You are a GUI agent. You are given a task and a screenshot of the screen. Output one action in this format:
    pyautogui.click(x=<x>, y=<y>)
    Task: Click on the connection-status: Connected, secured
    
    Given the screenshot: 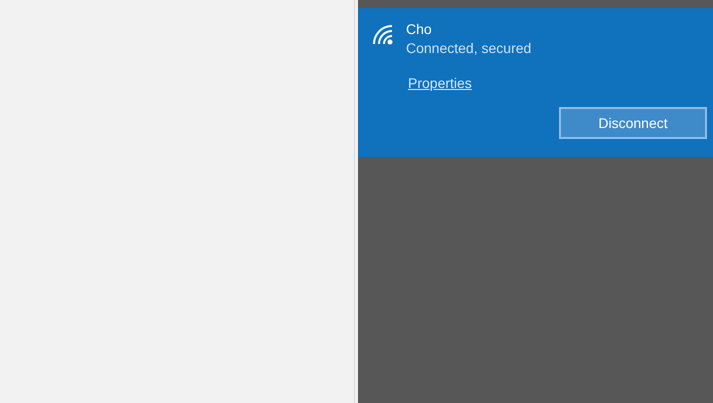 What is the action you would take?
    pyautogui.click(x=469, y=48)
    